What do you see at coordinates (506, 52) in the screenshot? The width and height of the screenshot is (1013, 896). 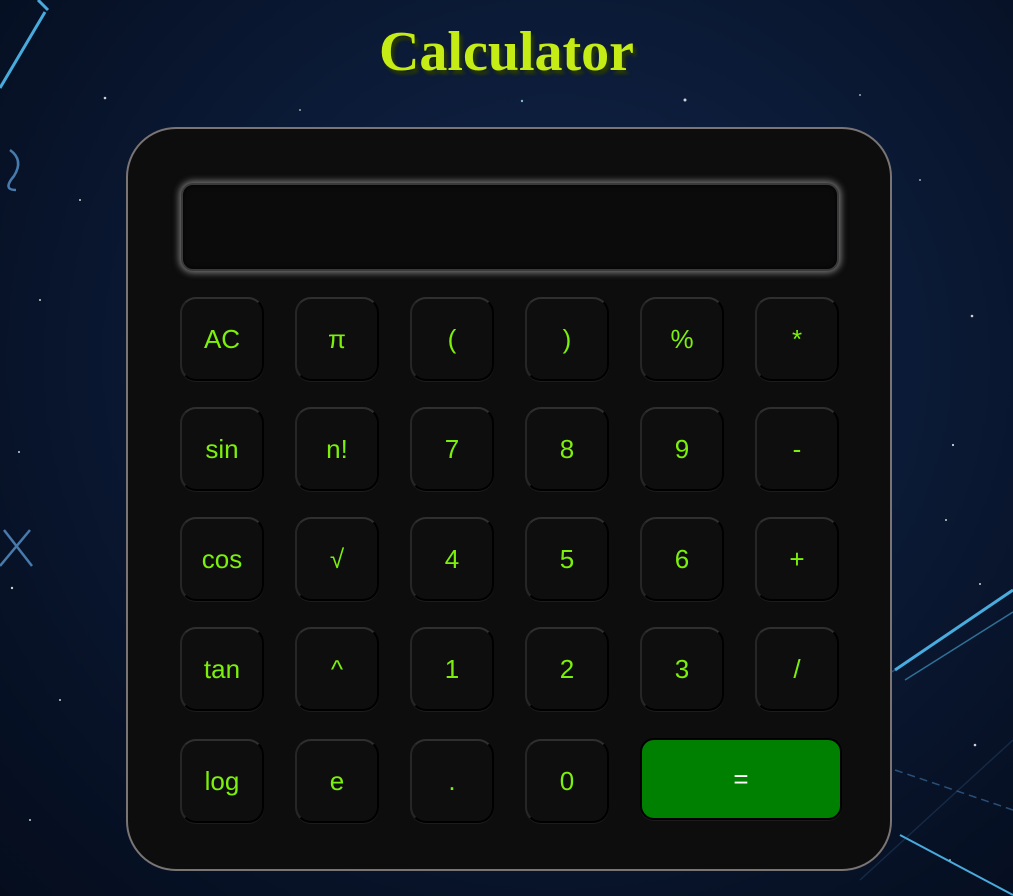 I see `page-title: Calculator` at bounding box center [506, 52].